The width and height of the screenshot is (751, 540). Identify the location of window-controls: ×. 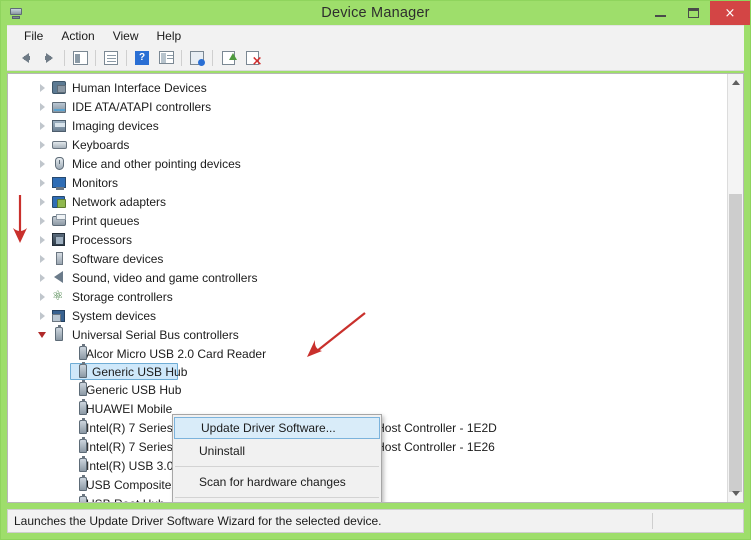
(697, 13).